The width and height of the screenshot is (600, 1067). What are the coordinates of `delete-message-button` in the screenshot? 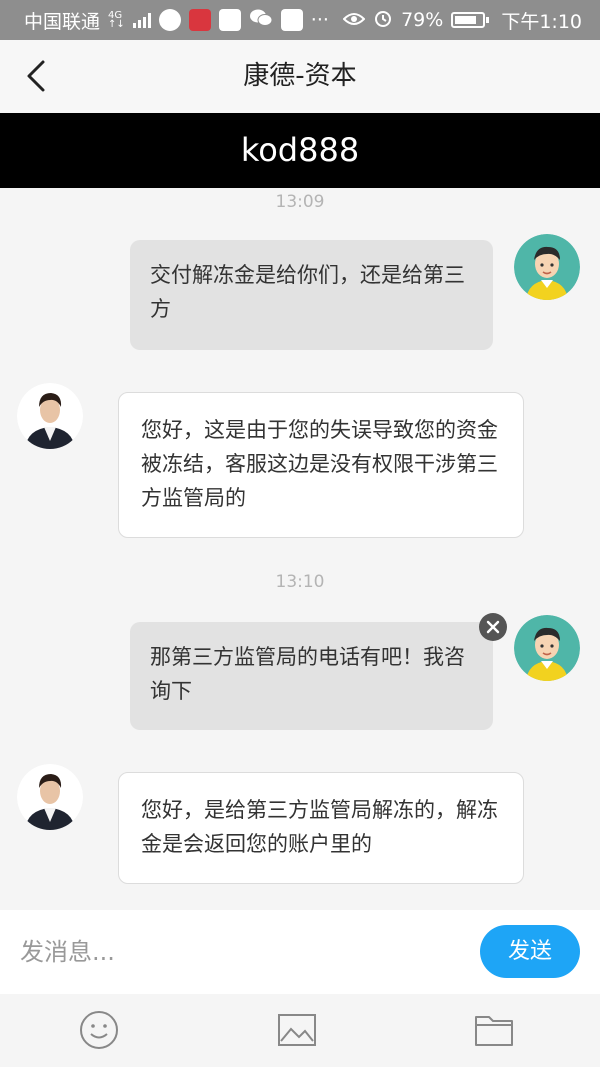 It's located at (493, 627).